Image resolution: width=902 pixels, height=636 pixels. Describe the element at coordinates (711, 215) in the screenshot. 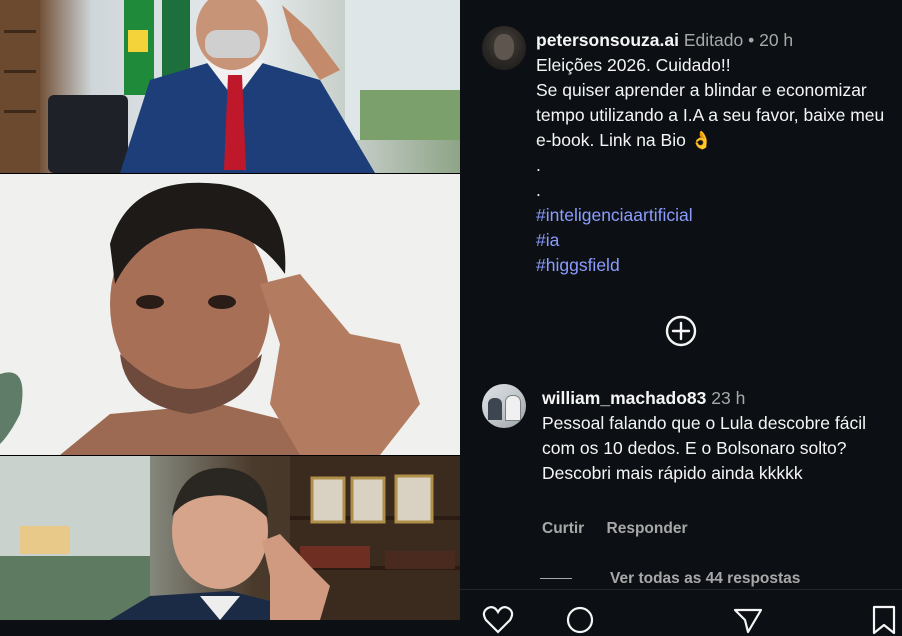

I see `hashtag-link: #inteligenciaartificial` at that location.